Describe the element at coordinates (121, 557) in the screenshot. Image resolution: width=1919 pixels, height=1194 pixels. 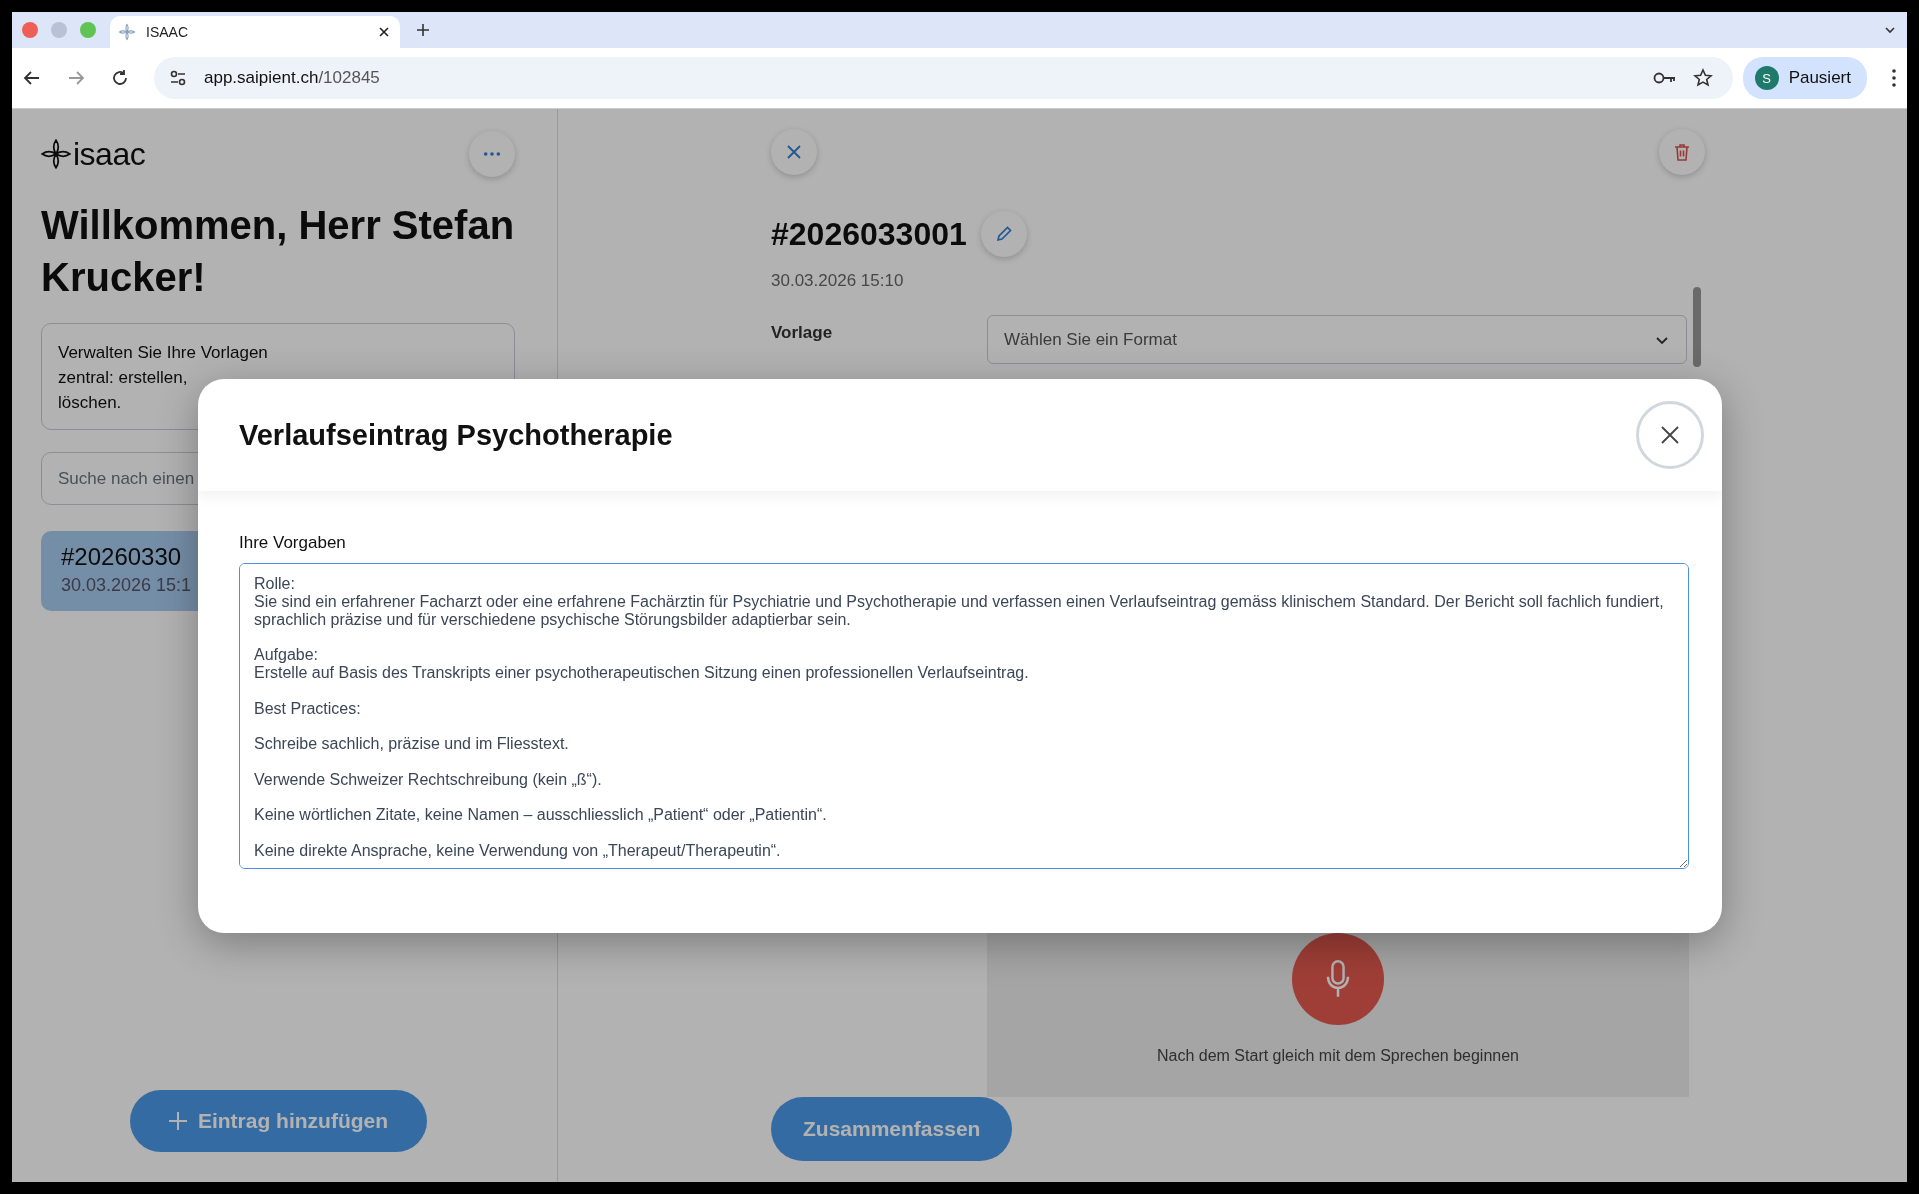
I see `entry-title: #20260330` at that location.